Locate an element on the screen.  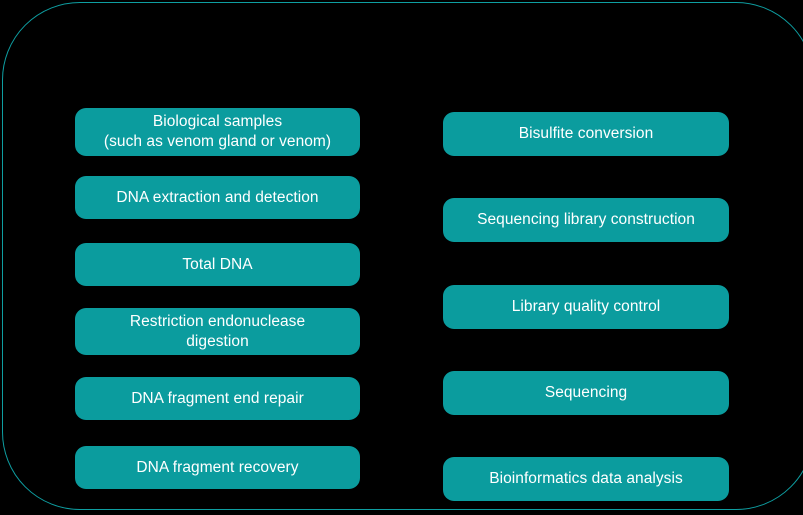
flow-node-label: Sequencing library construction is located at coordinates (586, 220).